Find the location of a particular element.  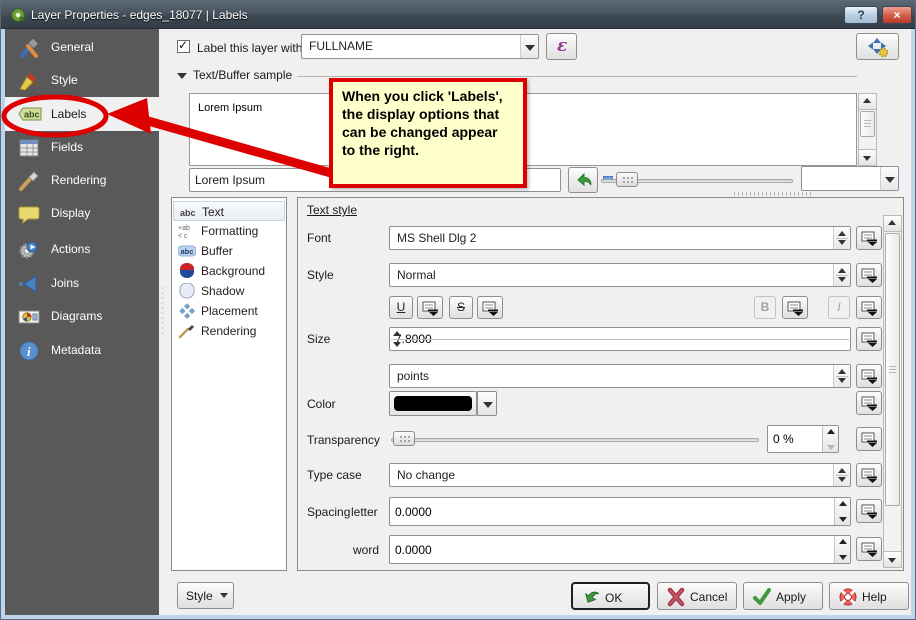

bold-button: B is located at coordinates (765, 307).